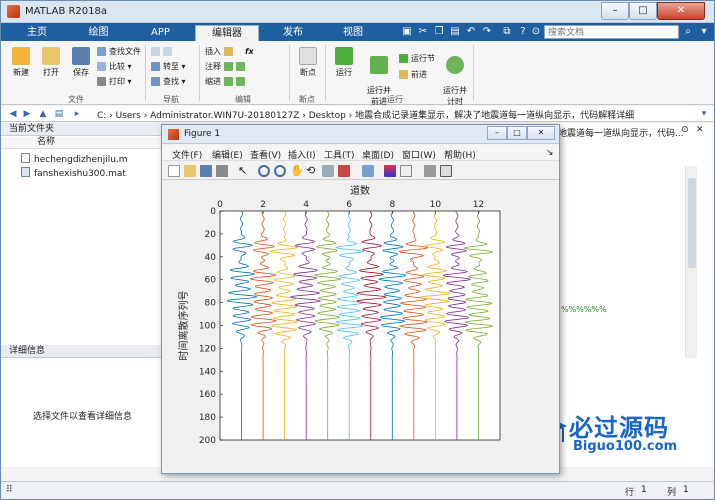 Image resolution: width=715 pixels, height=500 pixels. What do you see at coordinates (174, 171) in the screenshot?
I see `new-figure-icon` at bounding box center [174, 171].